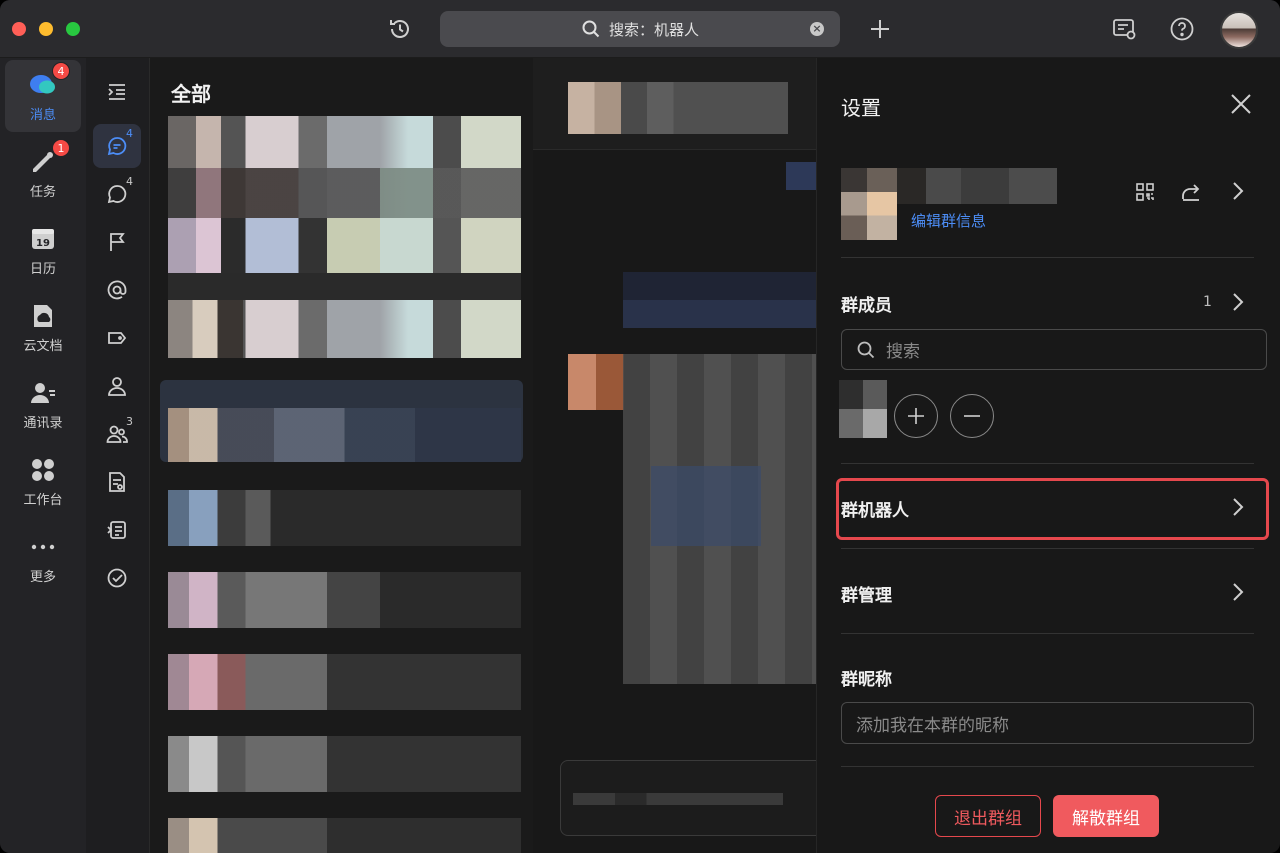 The height and width of the screenshot is (853, 1280). Describe the element at coordinates (117, 194) in the screenshot. I see `unread-icon: 4` at that location.